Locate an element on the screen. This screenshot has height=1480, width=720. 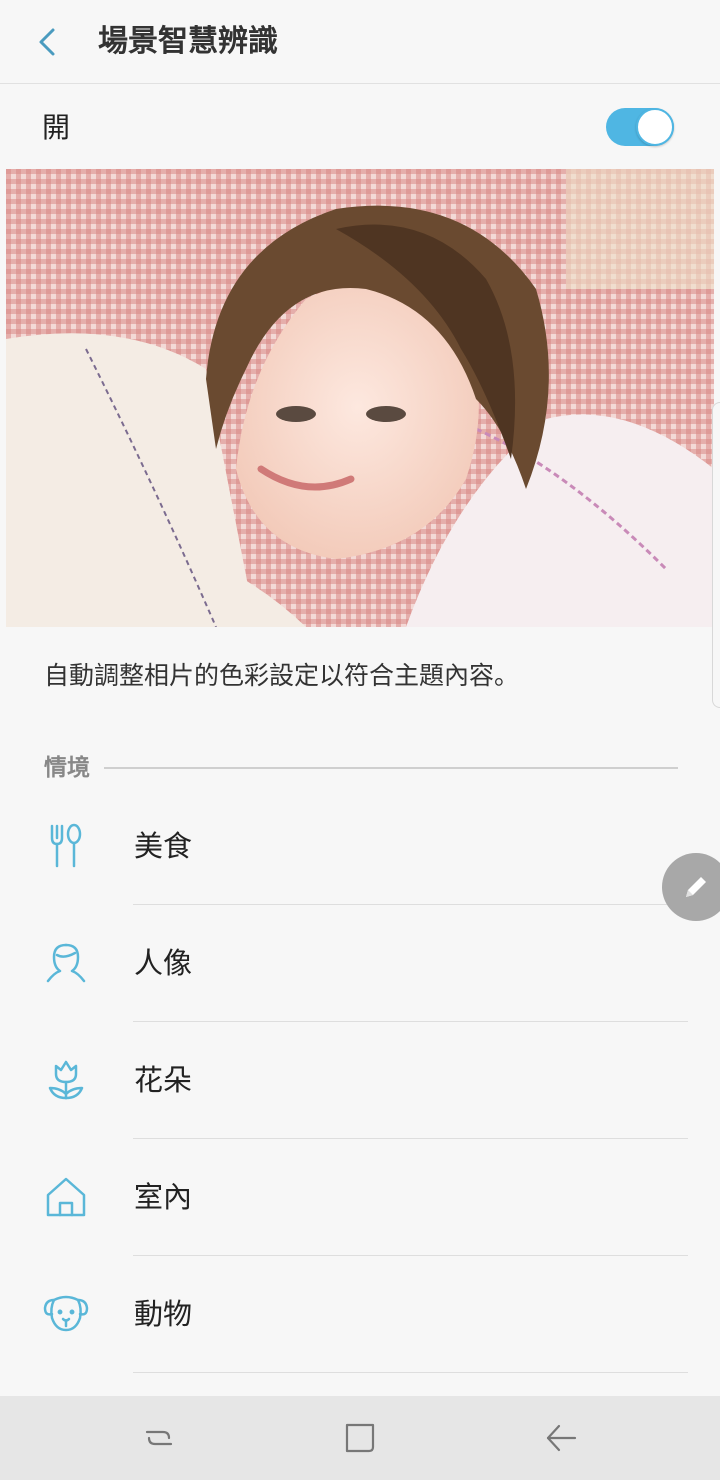
recent-apps-icon is located at coordinates (159, 1438).